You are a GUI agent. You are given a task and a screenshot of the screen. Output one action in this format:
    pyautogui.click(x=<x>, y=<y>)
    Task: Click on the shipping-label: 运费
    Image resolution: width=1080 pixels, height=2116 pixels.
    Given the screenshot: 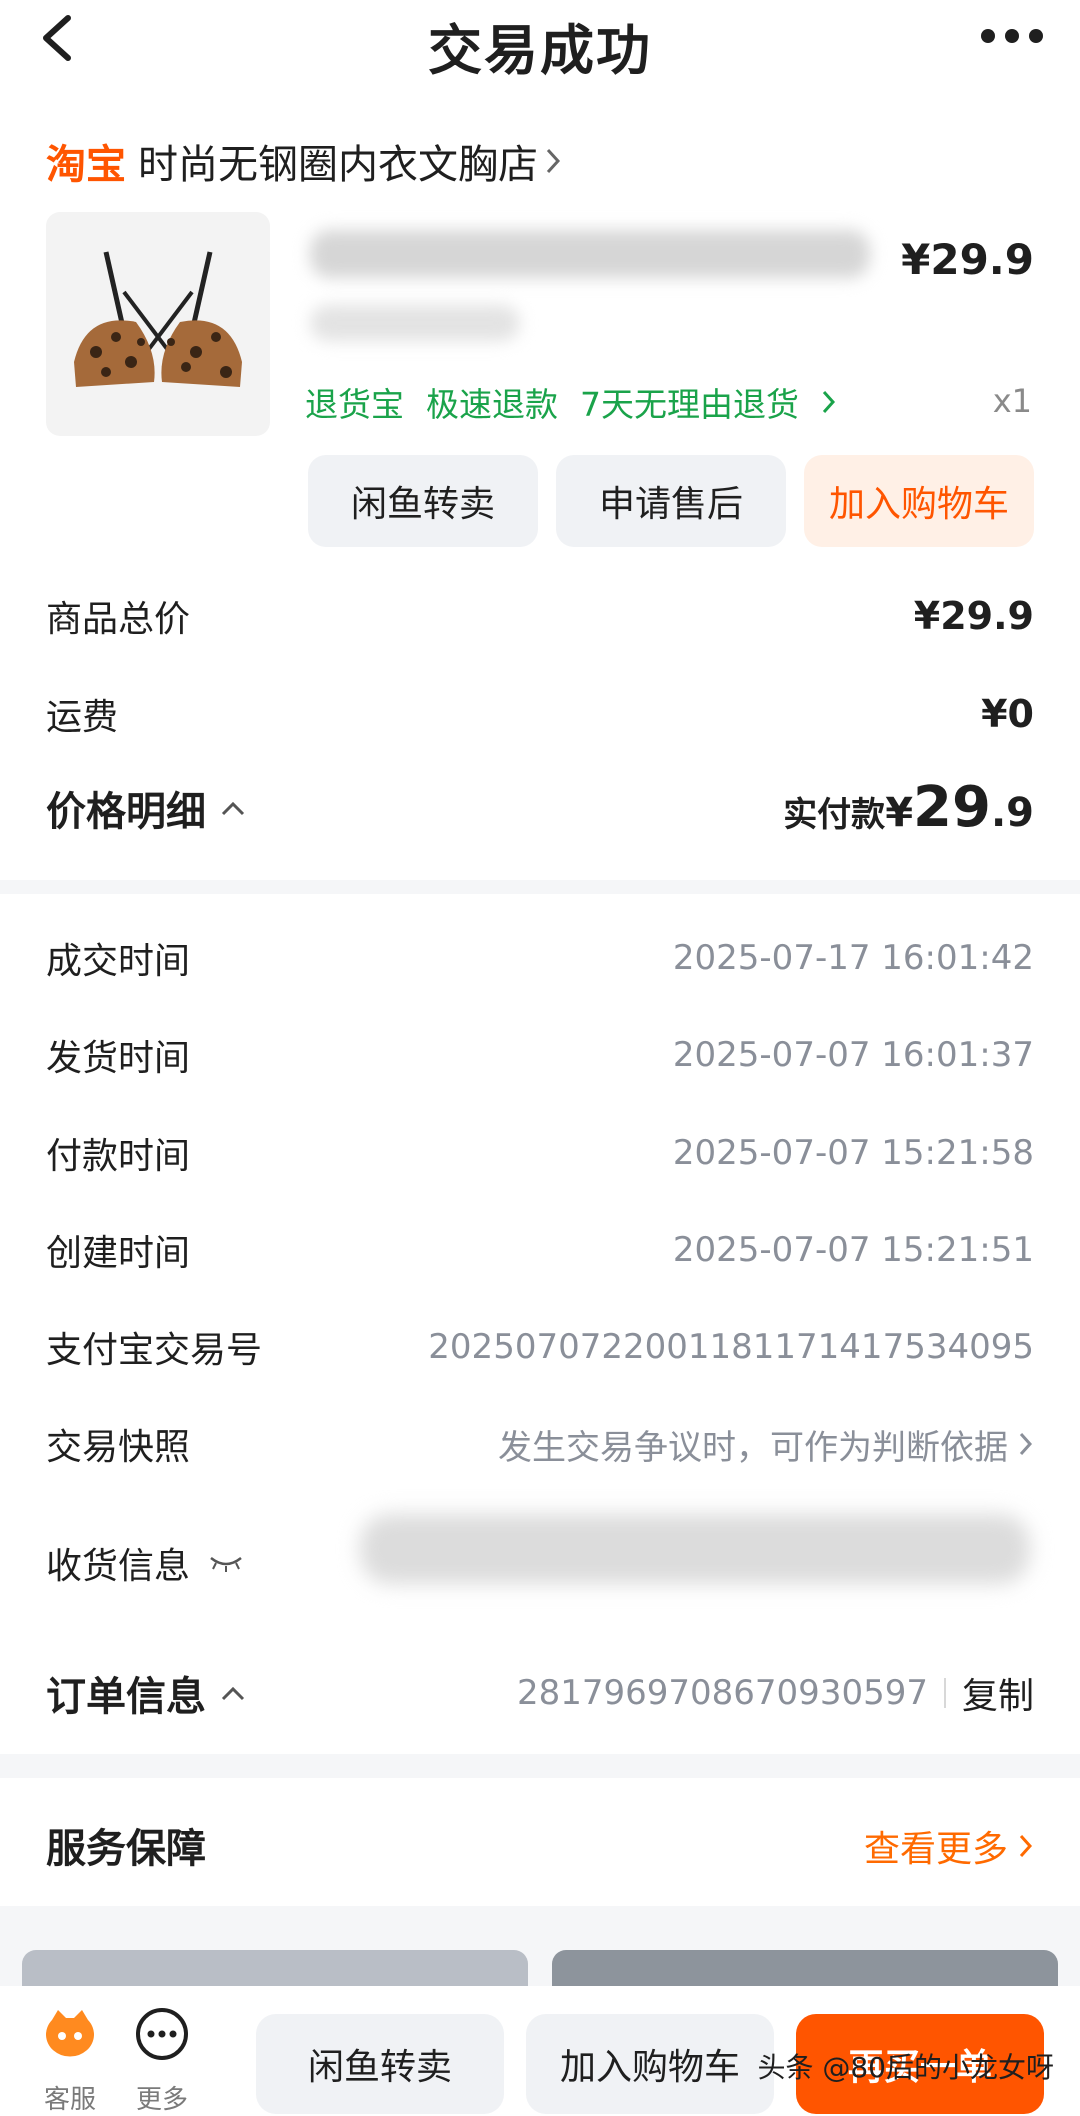 What is the action you would take?
    pyautogui.click(x=82, y=717)
    